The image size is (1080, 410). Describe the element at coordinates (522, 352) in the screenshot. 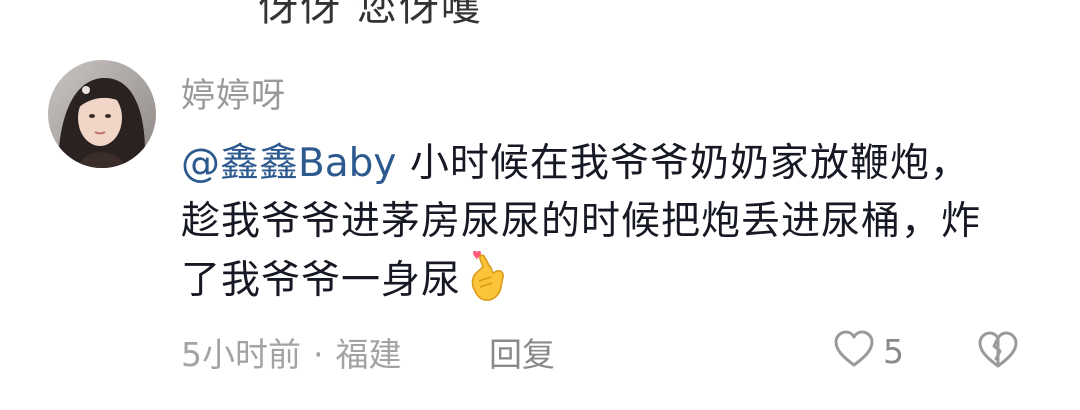

I see `reply-button: 回复` at that location.